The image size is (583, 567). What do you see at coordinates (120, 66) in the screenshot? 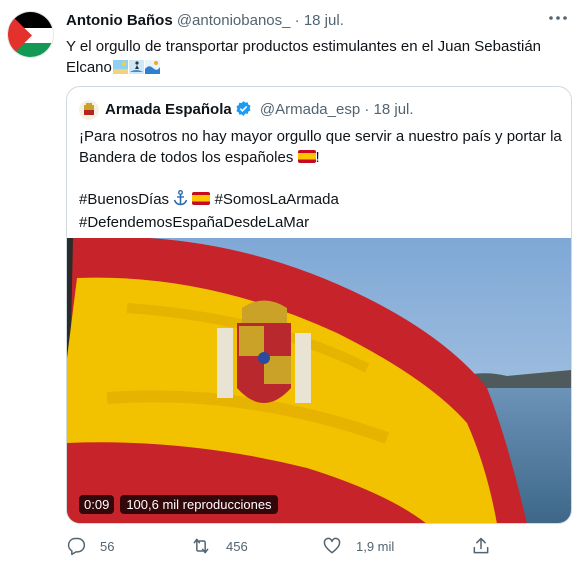
I see `beach-icon` at bounding box center [120, 66].